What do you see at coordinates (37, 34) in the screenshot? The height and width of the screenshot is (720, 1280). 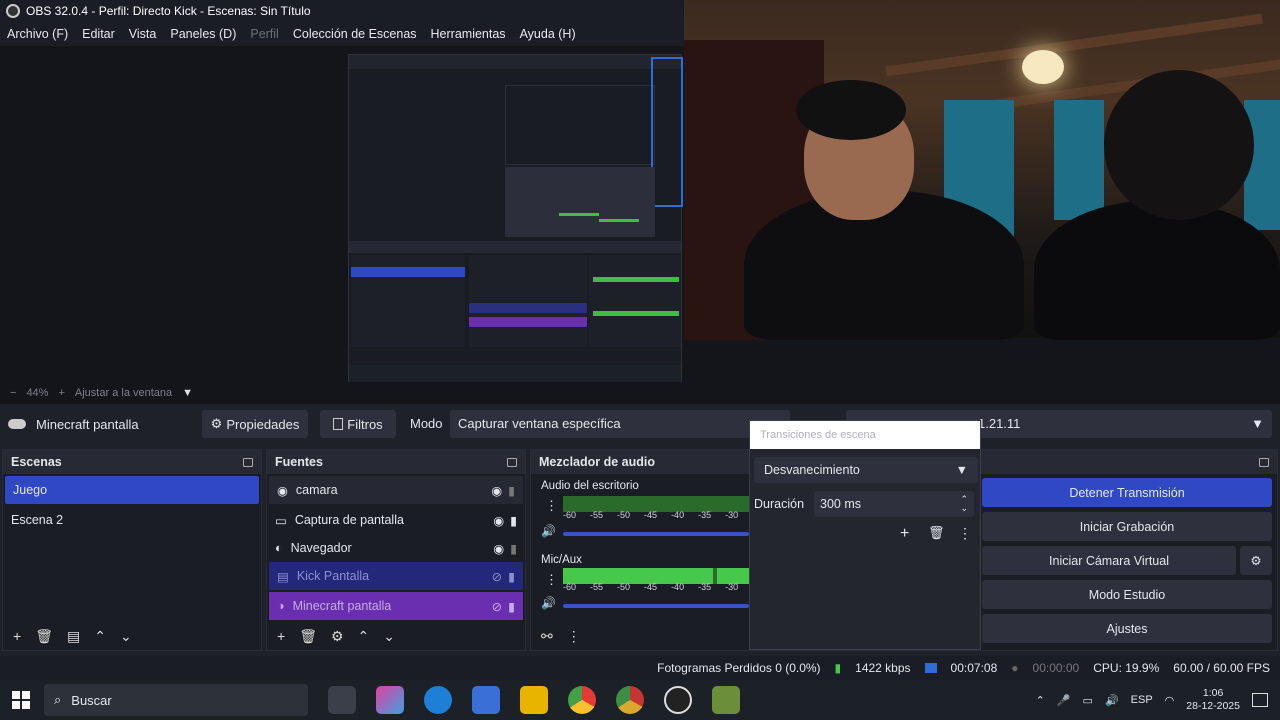 I see `menu-archivo: Archivo (F)` at bounding box center [37, 34].